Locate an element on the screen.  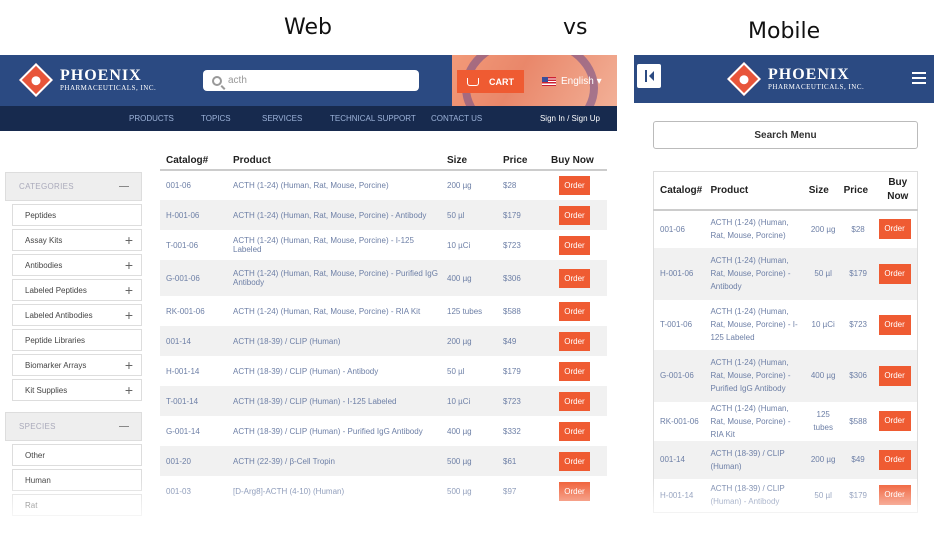
species-header: SPECIES is located at coordinates (73, 426).